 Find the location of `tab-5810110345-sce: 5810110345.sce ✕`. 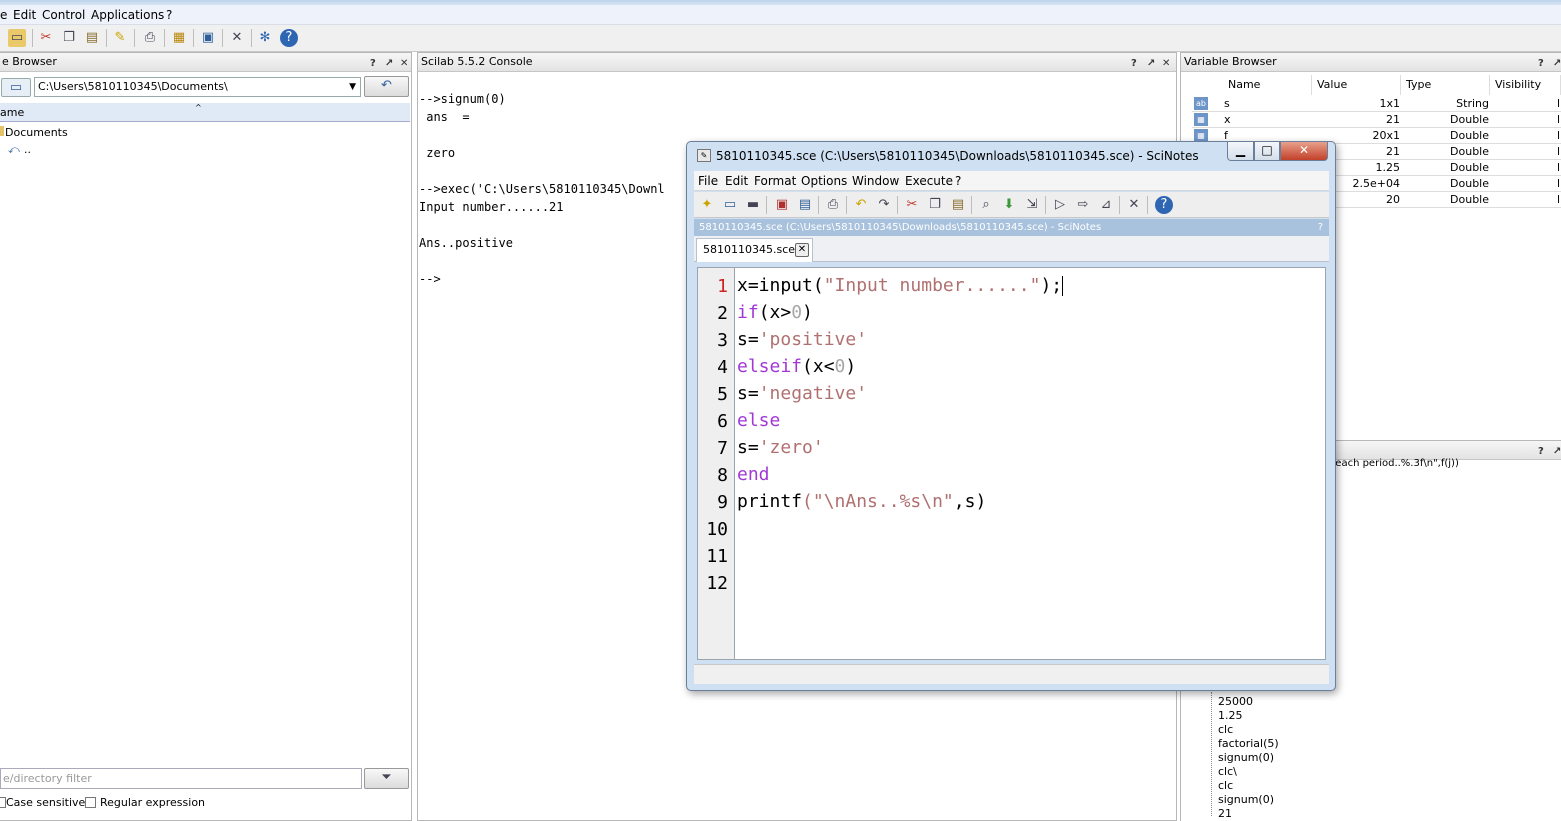

tab-5810110345-sce: 5810110345.sce ✕ is located at coordinates (754, 250).